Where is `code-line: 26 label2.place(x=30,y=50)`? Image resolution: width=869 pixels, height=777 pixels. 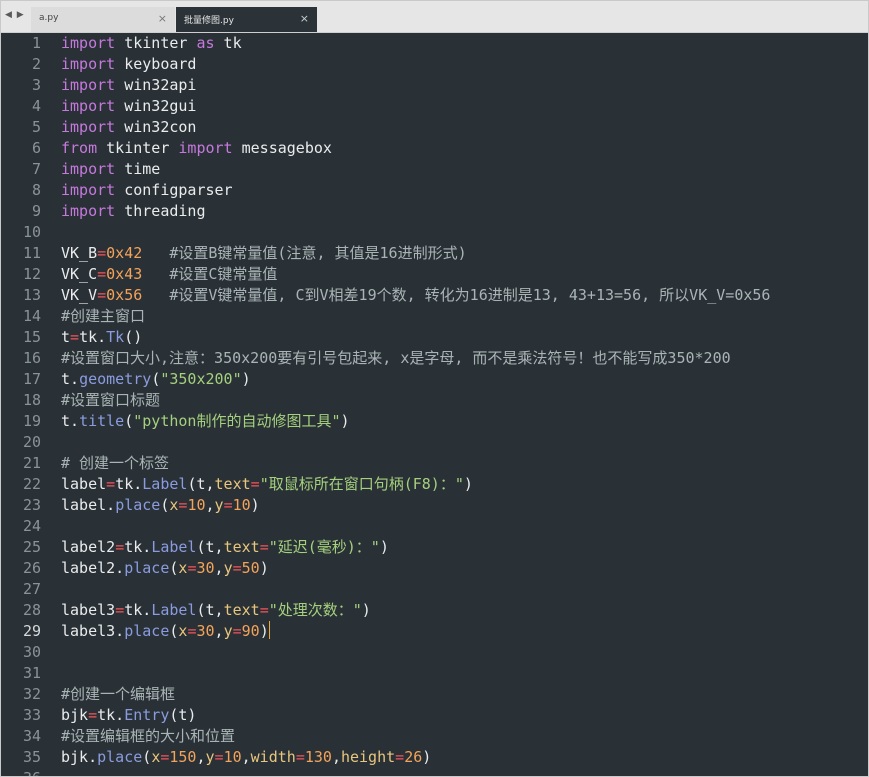
code-line: 26 label2.place(x=30,y=50) is located at coordinates (434, 568).